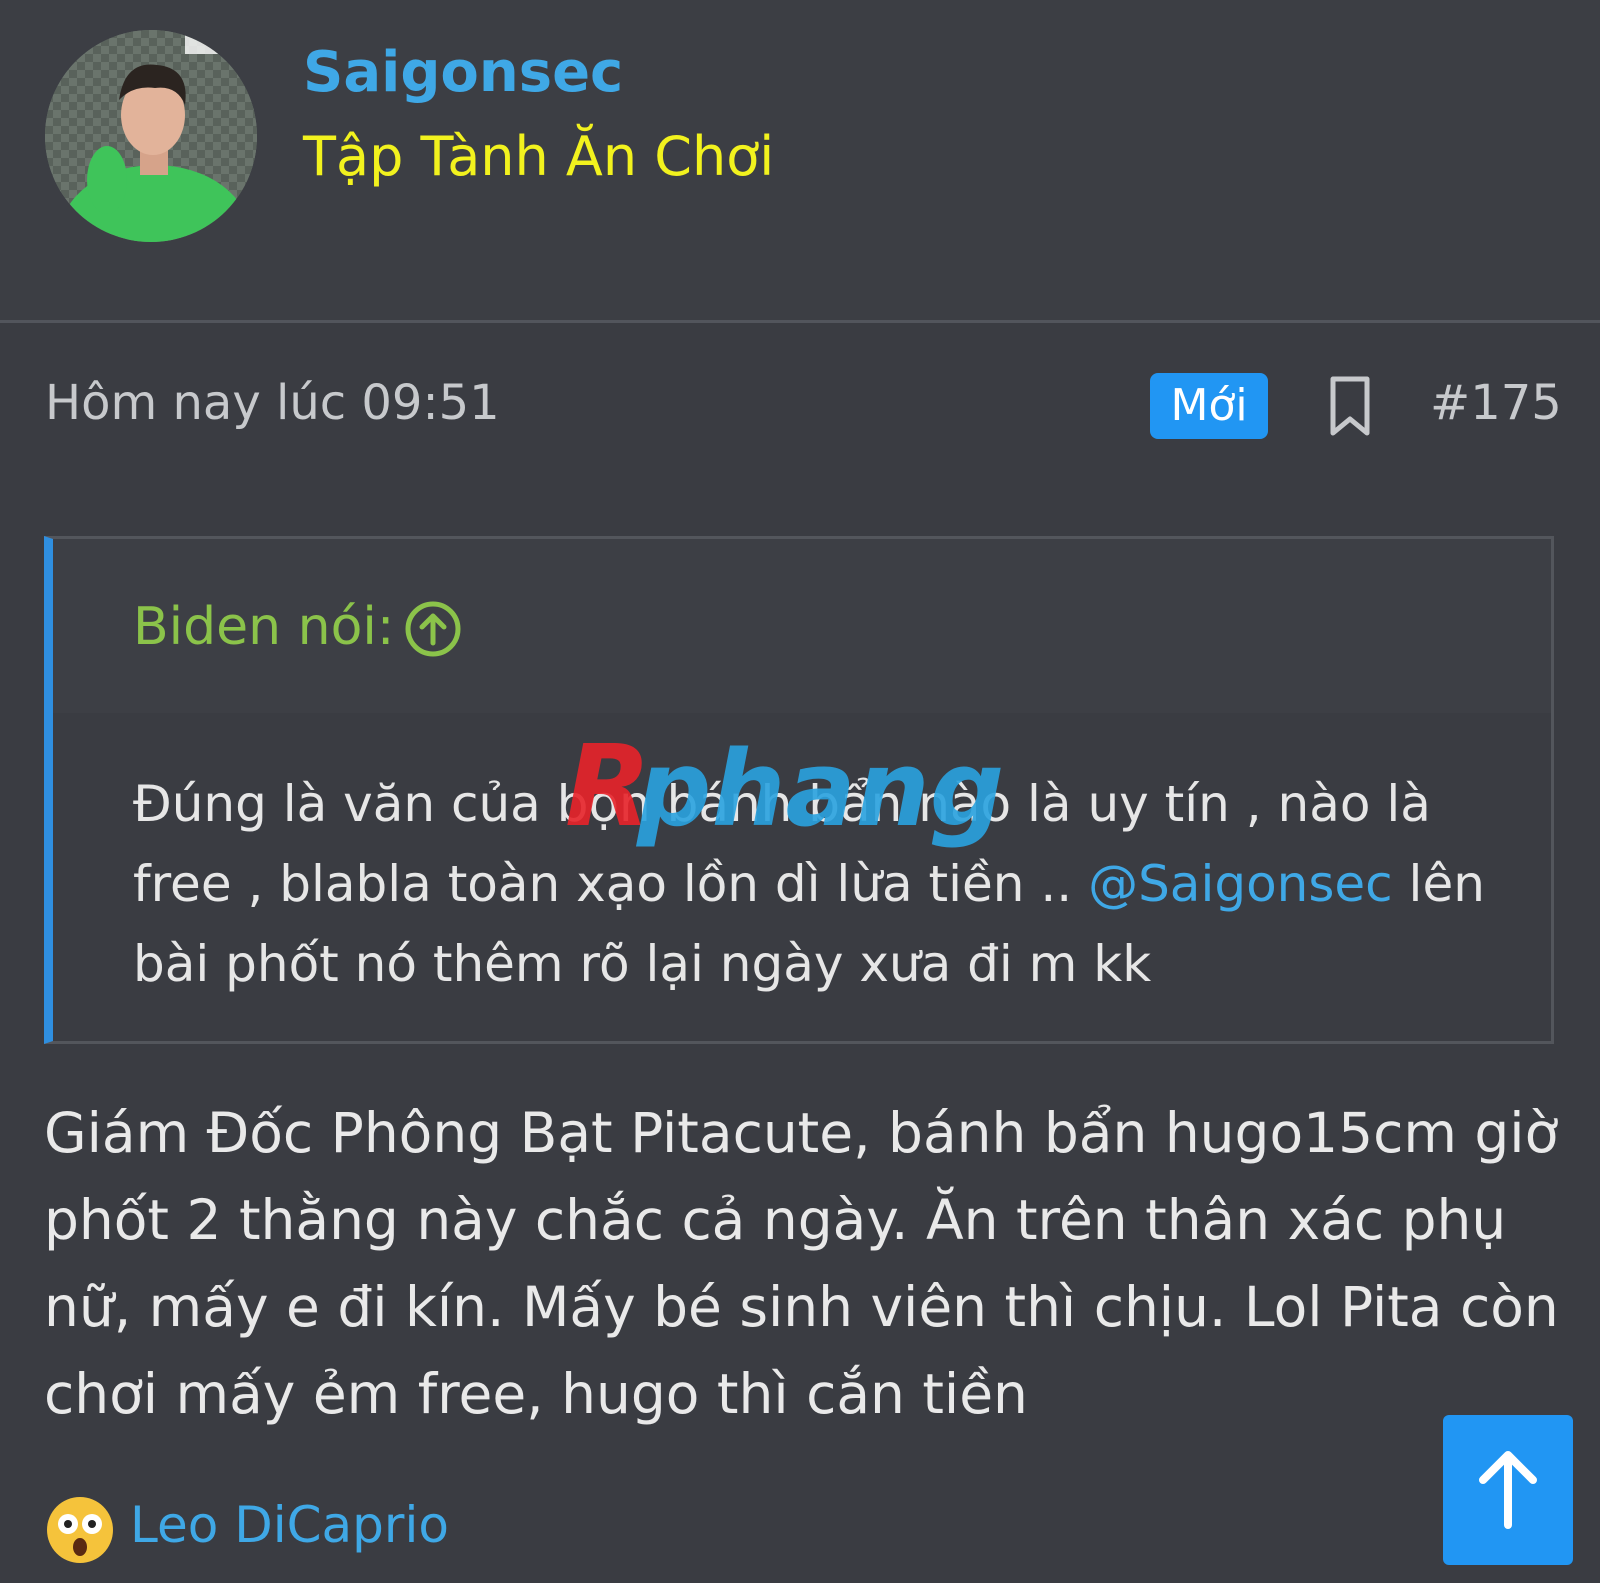 The image size is (1600, 1583). Describe the element at coordinates (272, 403) in the screenshot. I see `post-date: Hôm nay lúc 09:51` at that location.